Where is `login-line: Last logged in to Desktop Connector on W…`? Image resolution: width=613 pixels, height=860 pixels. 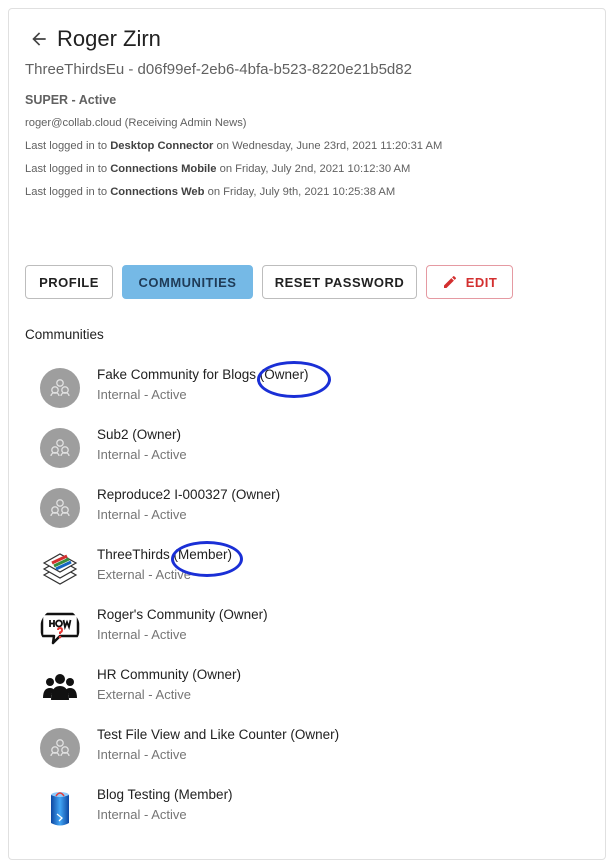 login-line: Last logged in to Desktop Connector on W… is located at coordinates (234, 146).